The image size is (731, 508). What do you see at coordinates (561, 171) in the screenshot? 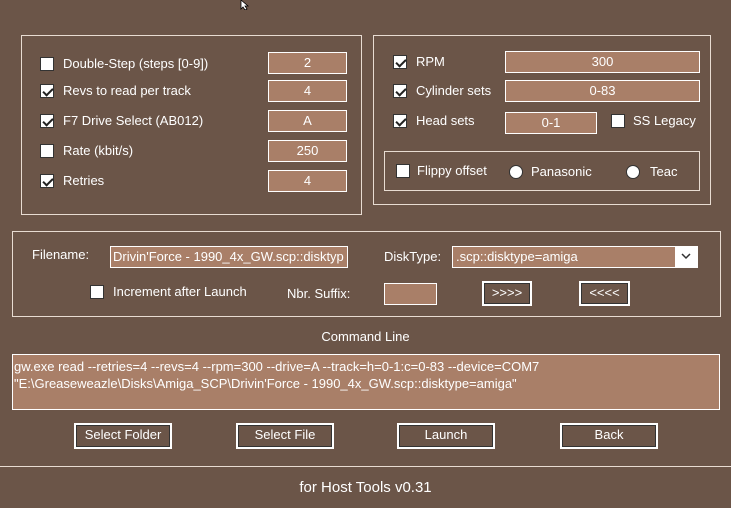
I see `panasonic-label: Panasonic` at bounding box center [561, 171].